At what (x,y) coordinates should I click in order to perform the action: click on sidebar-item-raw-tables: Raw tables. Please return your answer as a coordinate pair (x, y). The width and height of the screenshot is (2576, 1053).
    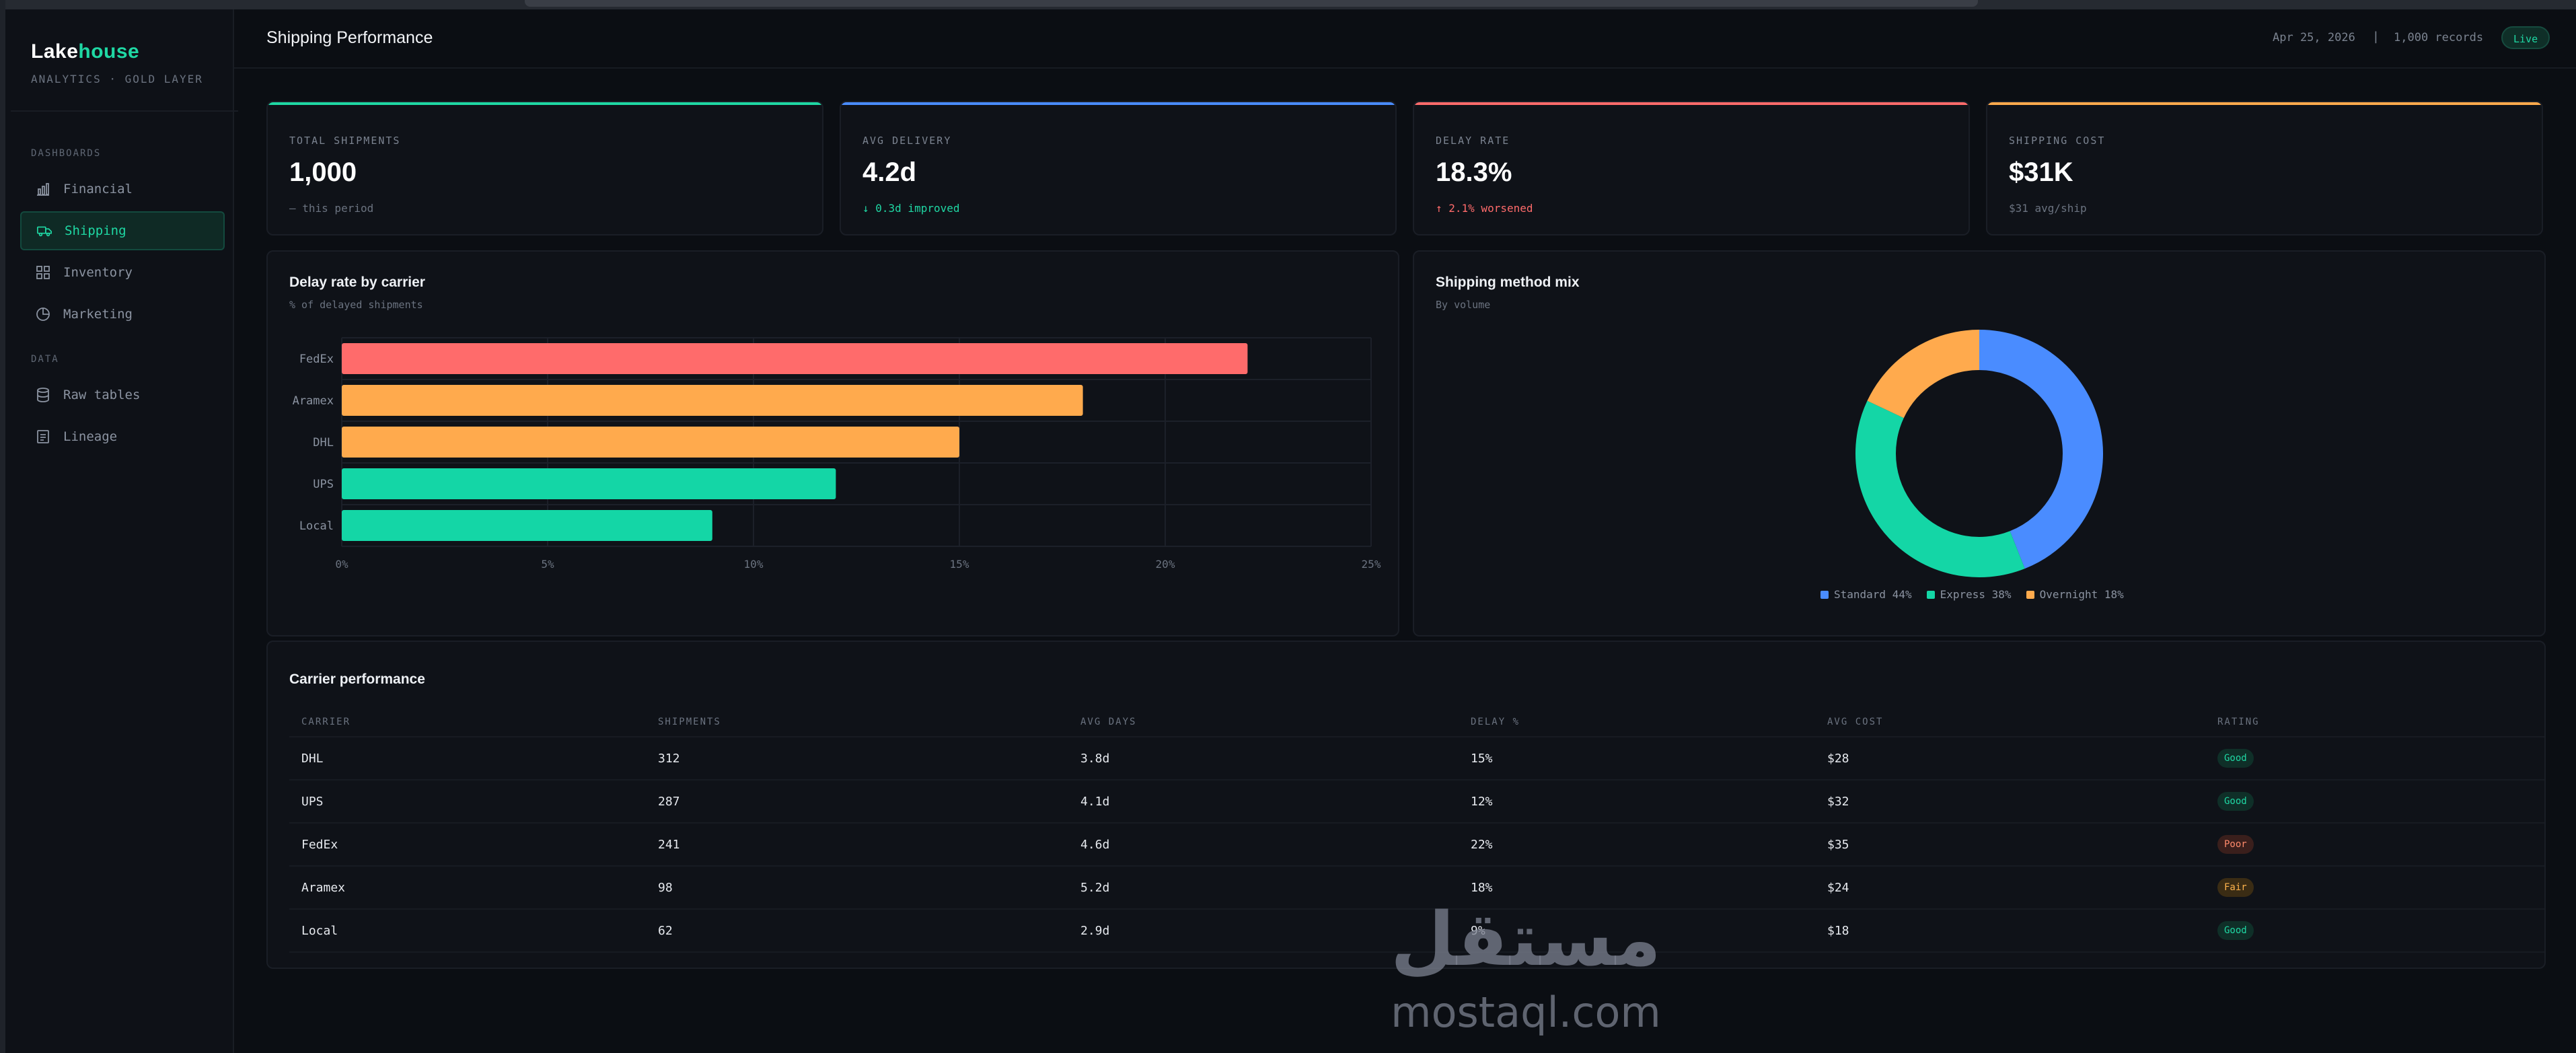
    Looking at the image, I should click on (122, 394).